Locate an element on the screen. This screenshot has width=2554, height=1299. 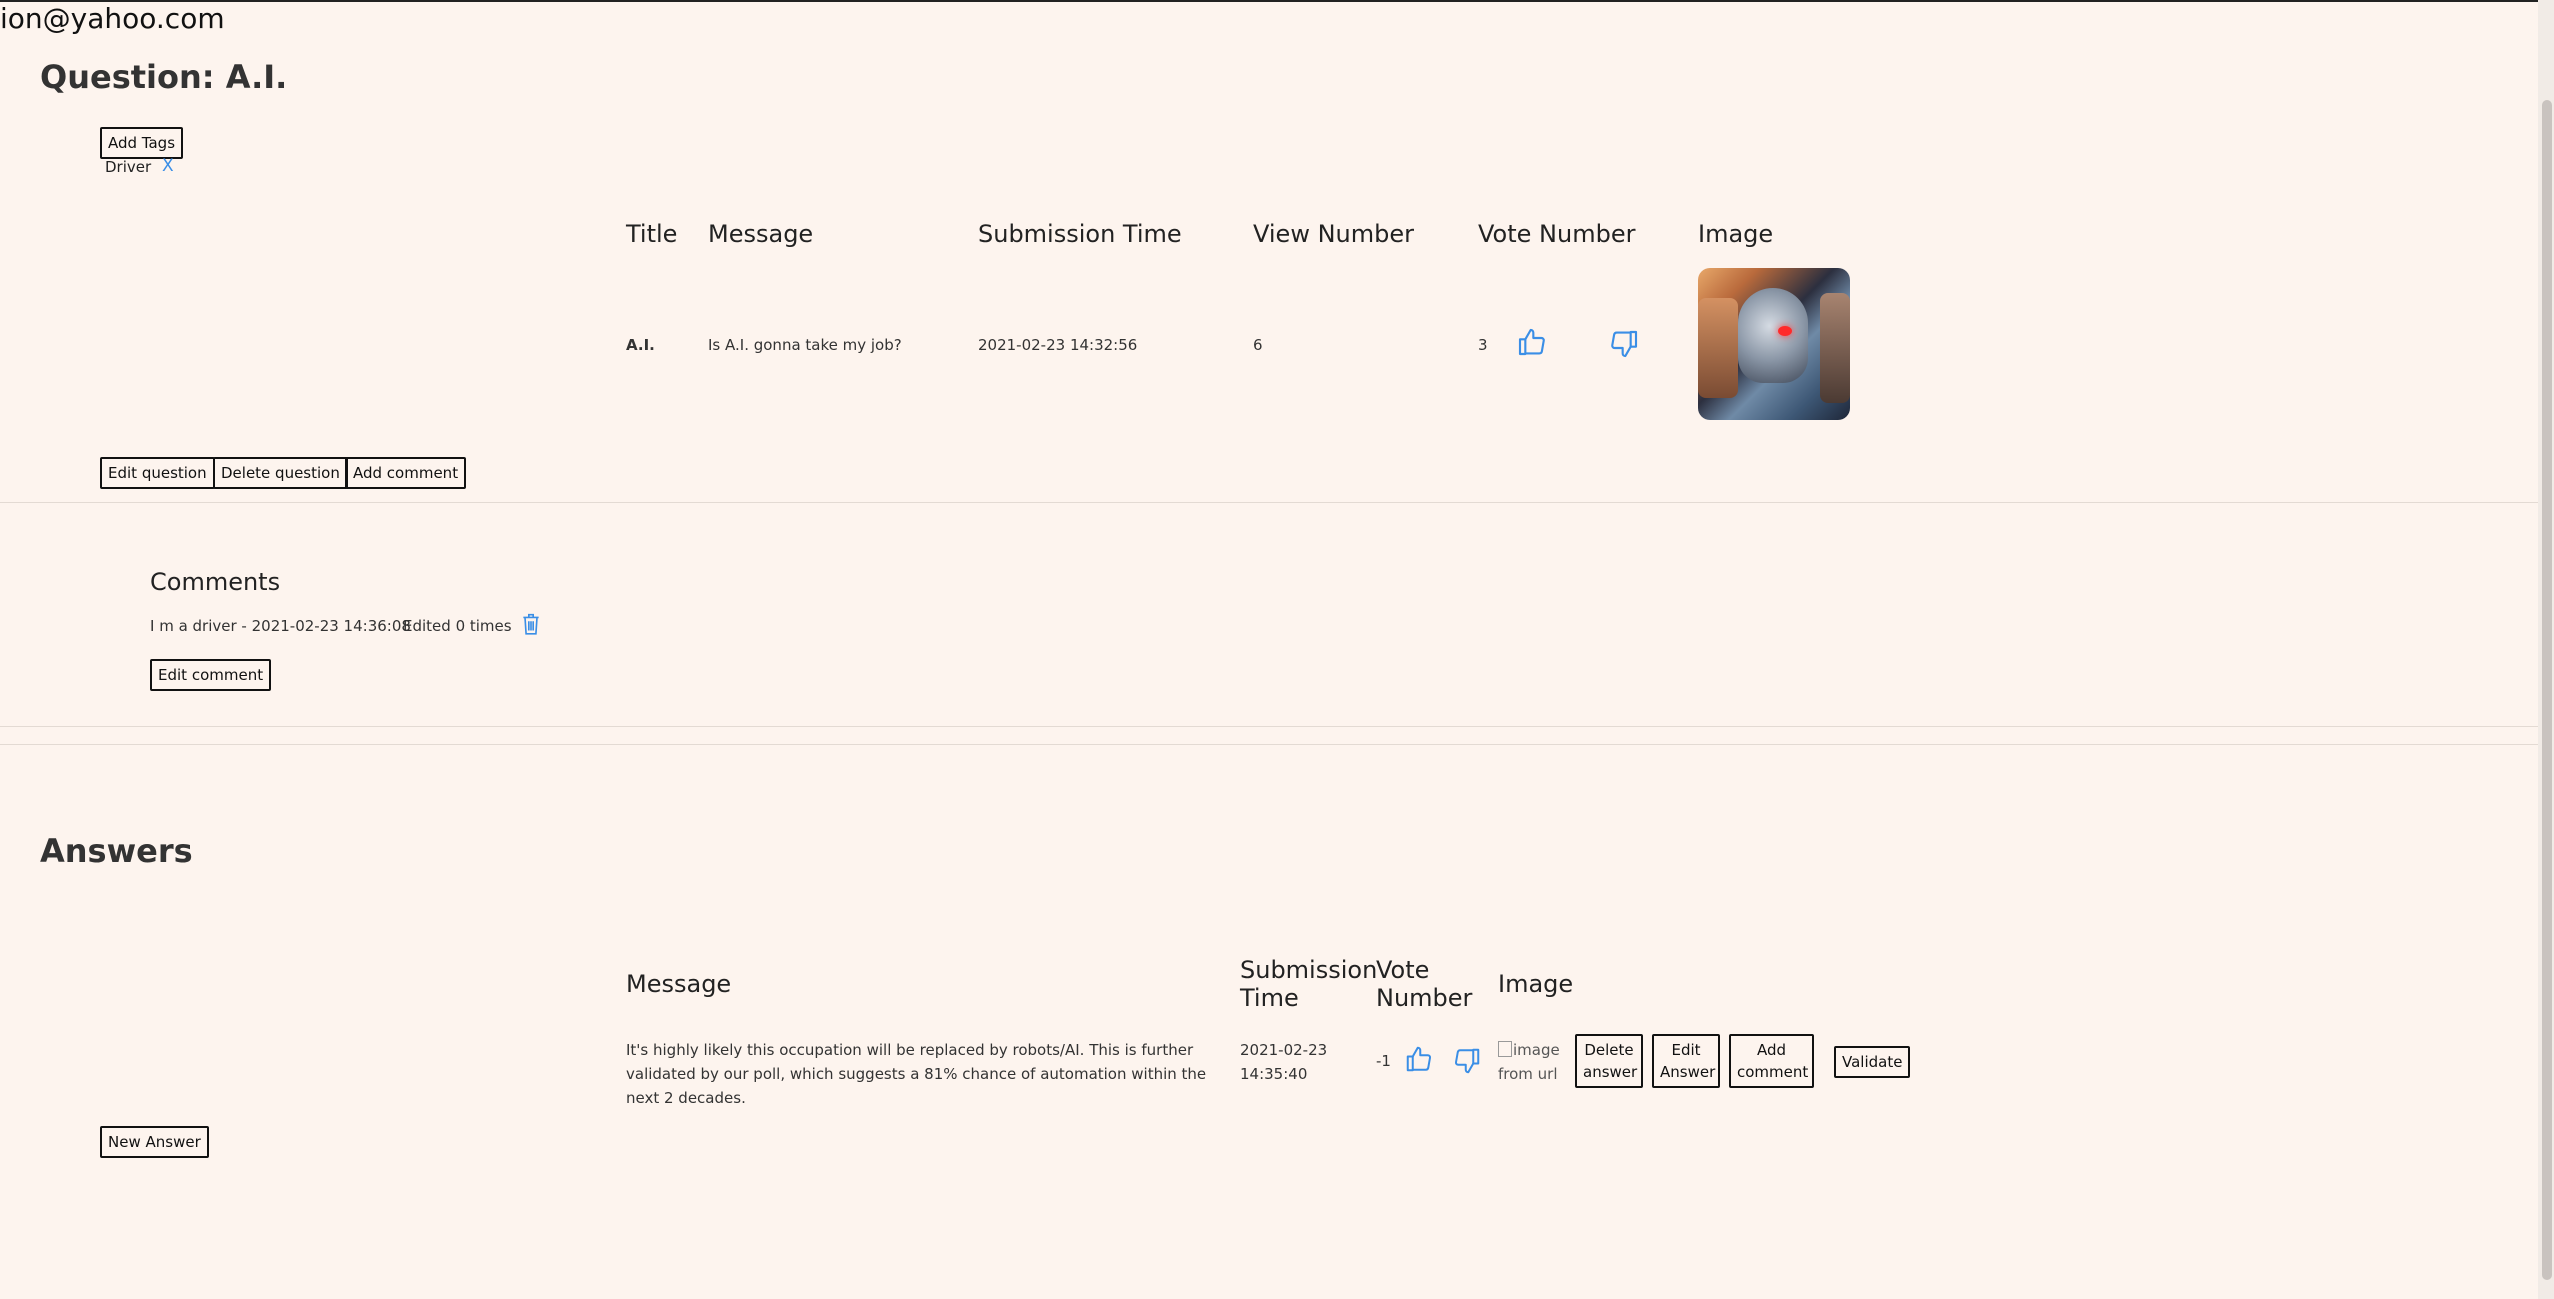
comments-heading: Comments is located at coordinates (215, 582).